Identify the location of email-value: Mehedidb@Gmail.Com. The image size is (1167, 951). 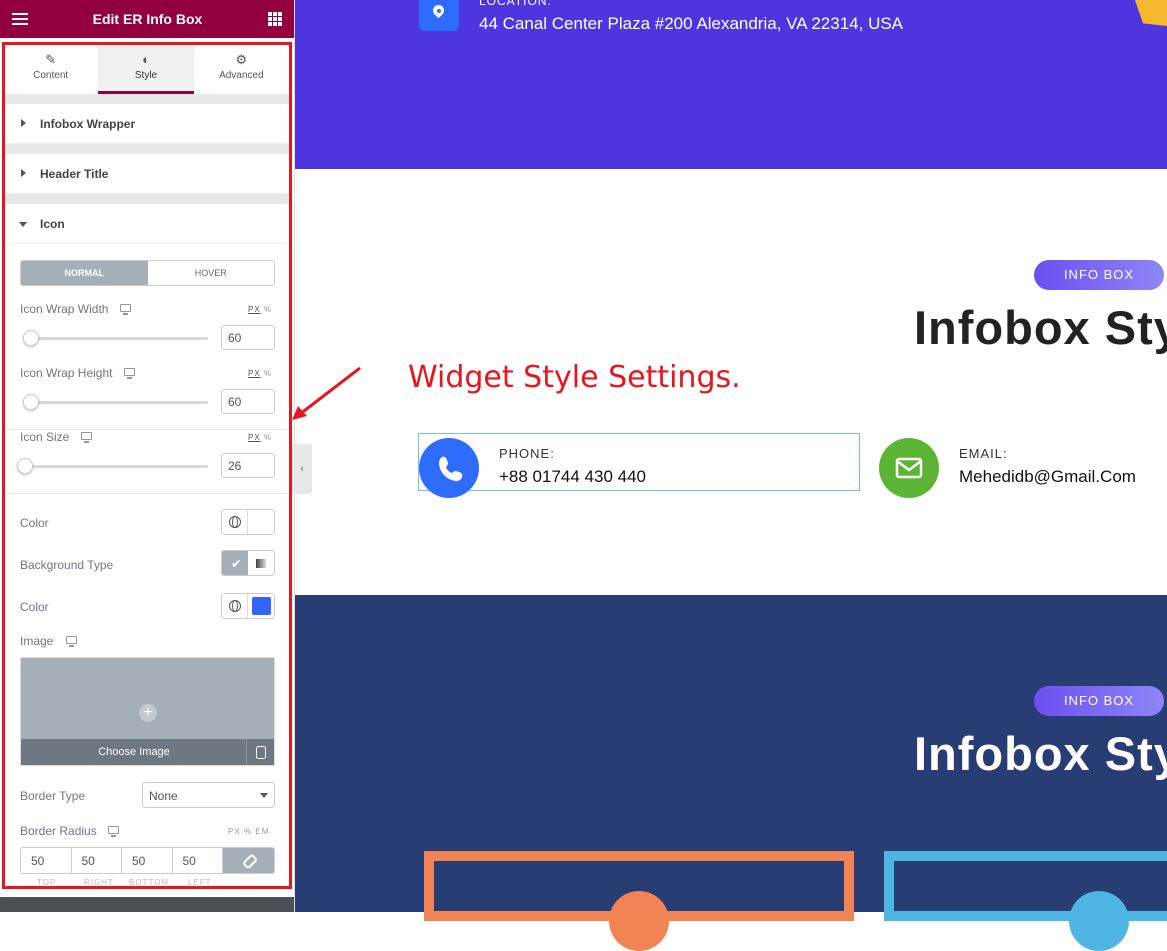
(1047, 476).